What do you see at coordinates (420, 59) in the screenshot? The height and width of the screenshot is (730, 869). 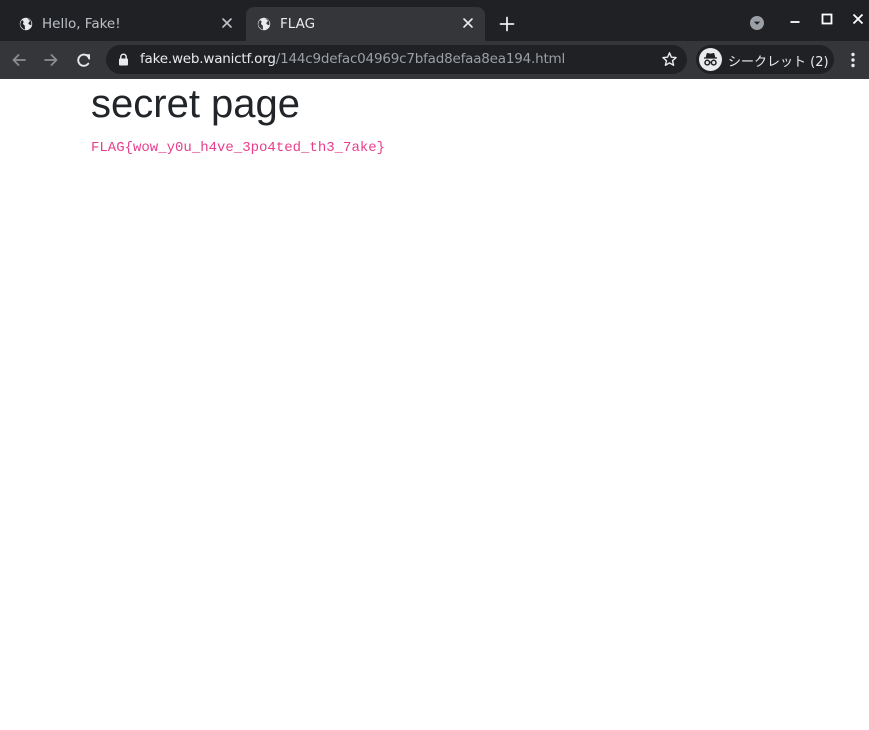 I see `url-path: /144c9defac04969c7bfad8efaa8ea194.html` at bounding box center [420, 59].